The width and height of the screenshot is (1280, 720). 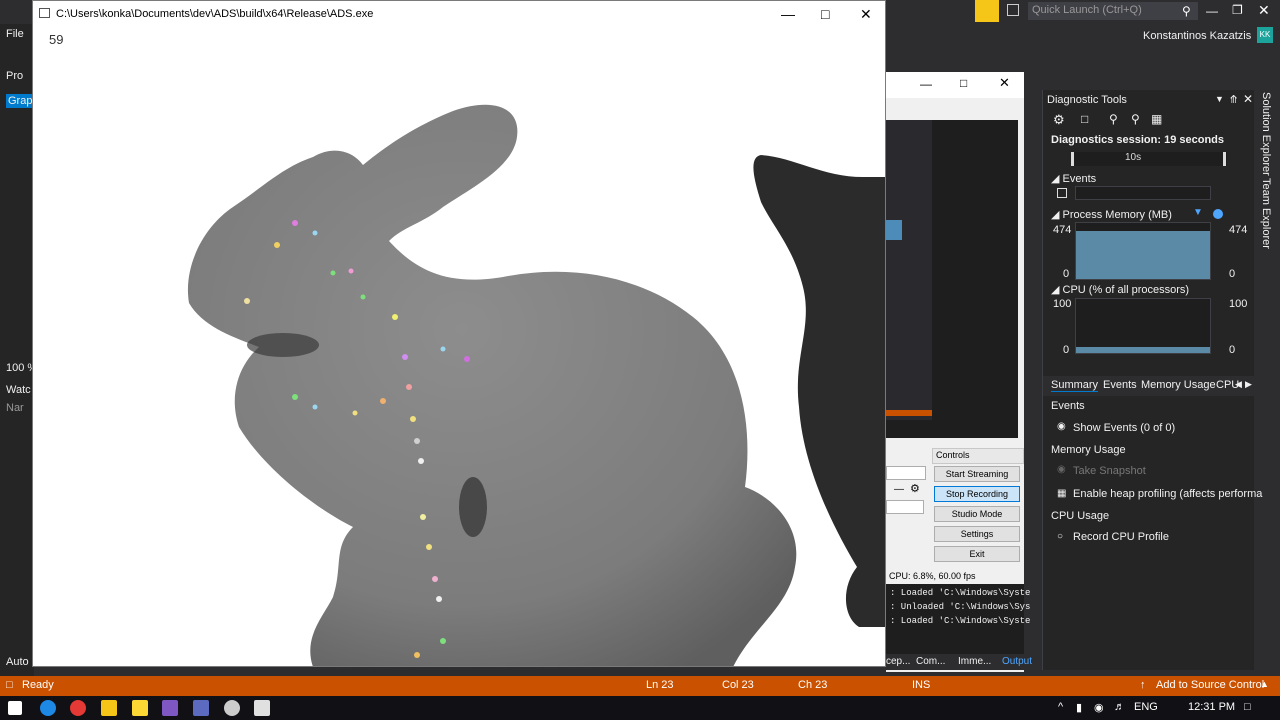 I want to click on network-icon: ◉, so click(x=1099, y=707).